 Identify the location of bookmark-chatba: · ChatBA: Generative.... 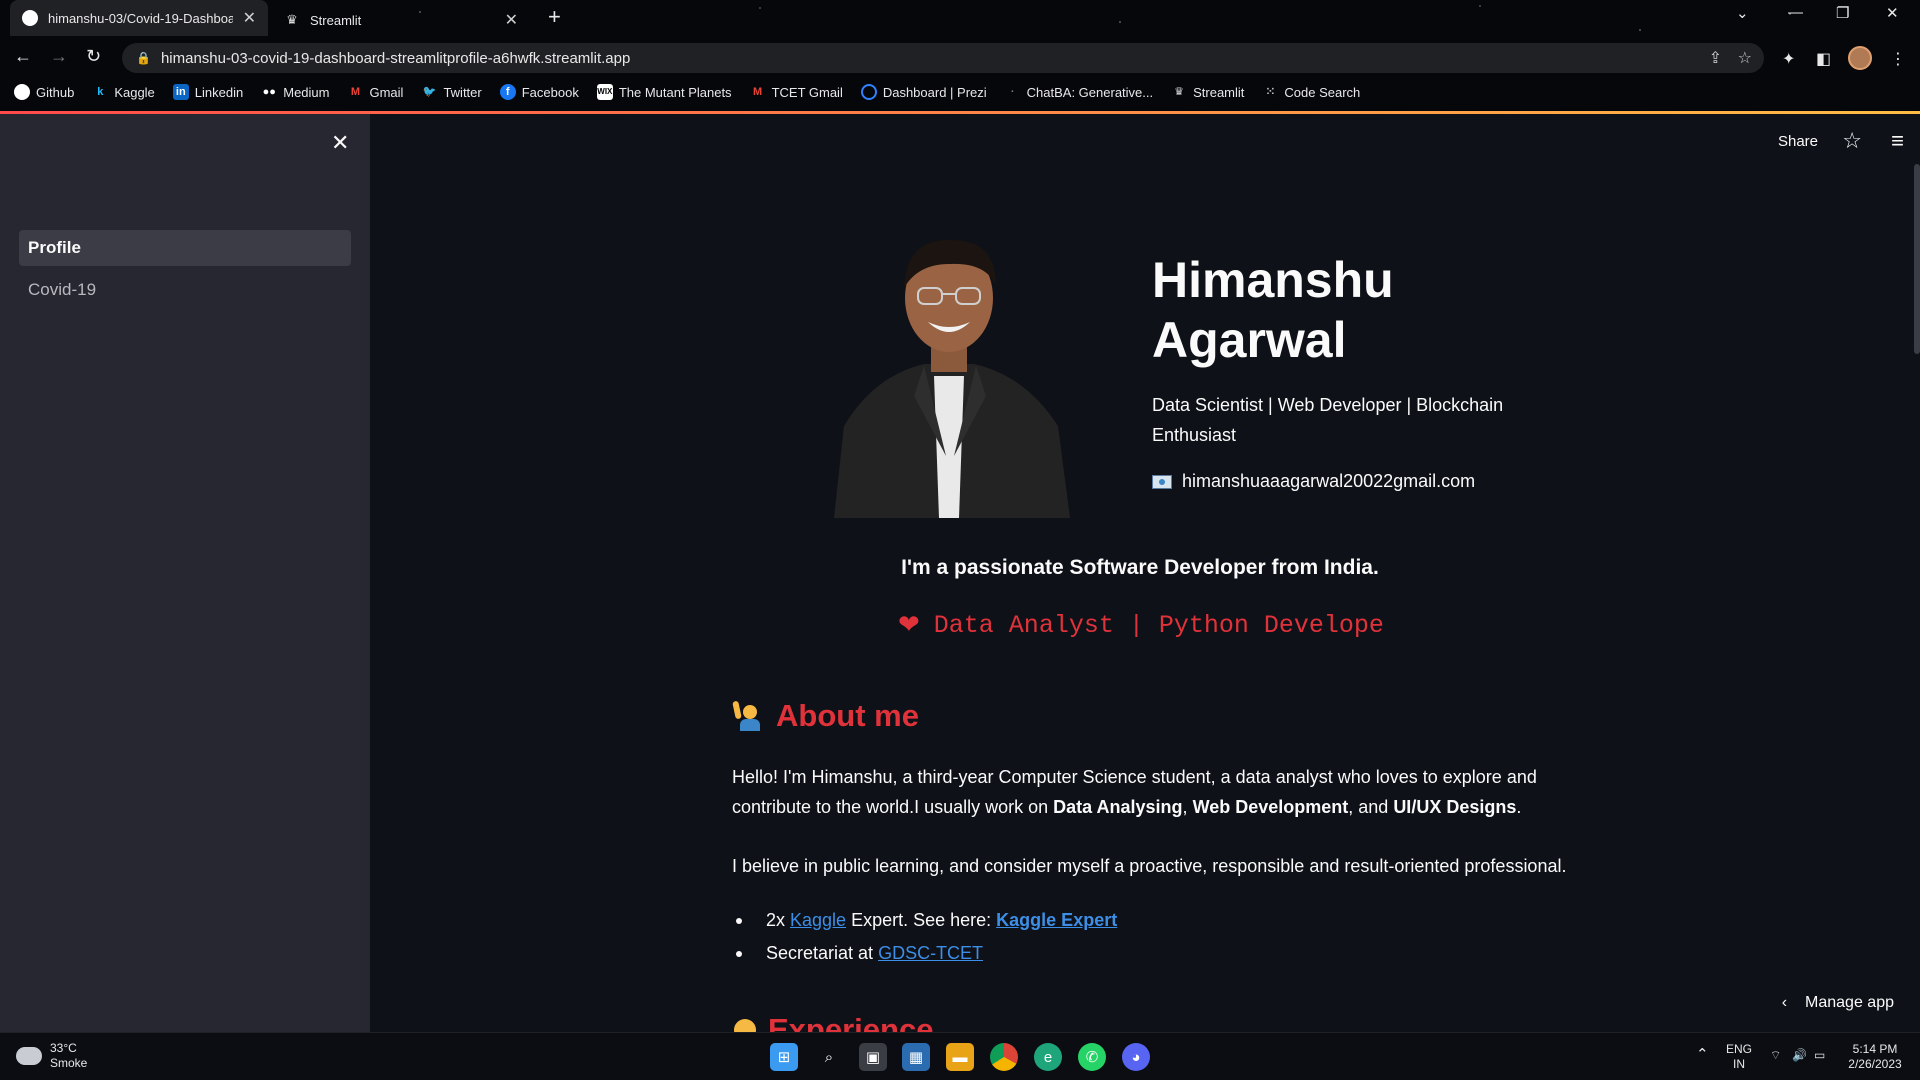
(1079, 92).